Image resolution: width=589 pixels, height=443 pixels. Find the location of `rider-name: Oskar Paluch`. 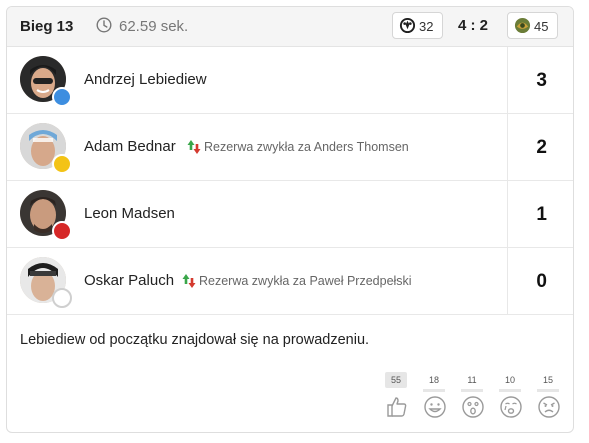

rider-name: Oskar Paluch is located at coordinates (129, 280).